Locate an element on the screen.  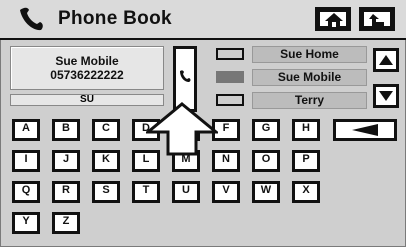
arrow-up-icon is located at coordinates (386, 60).